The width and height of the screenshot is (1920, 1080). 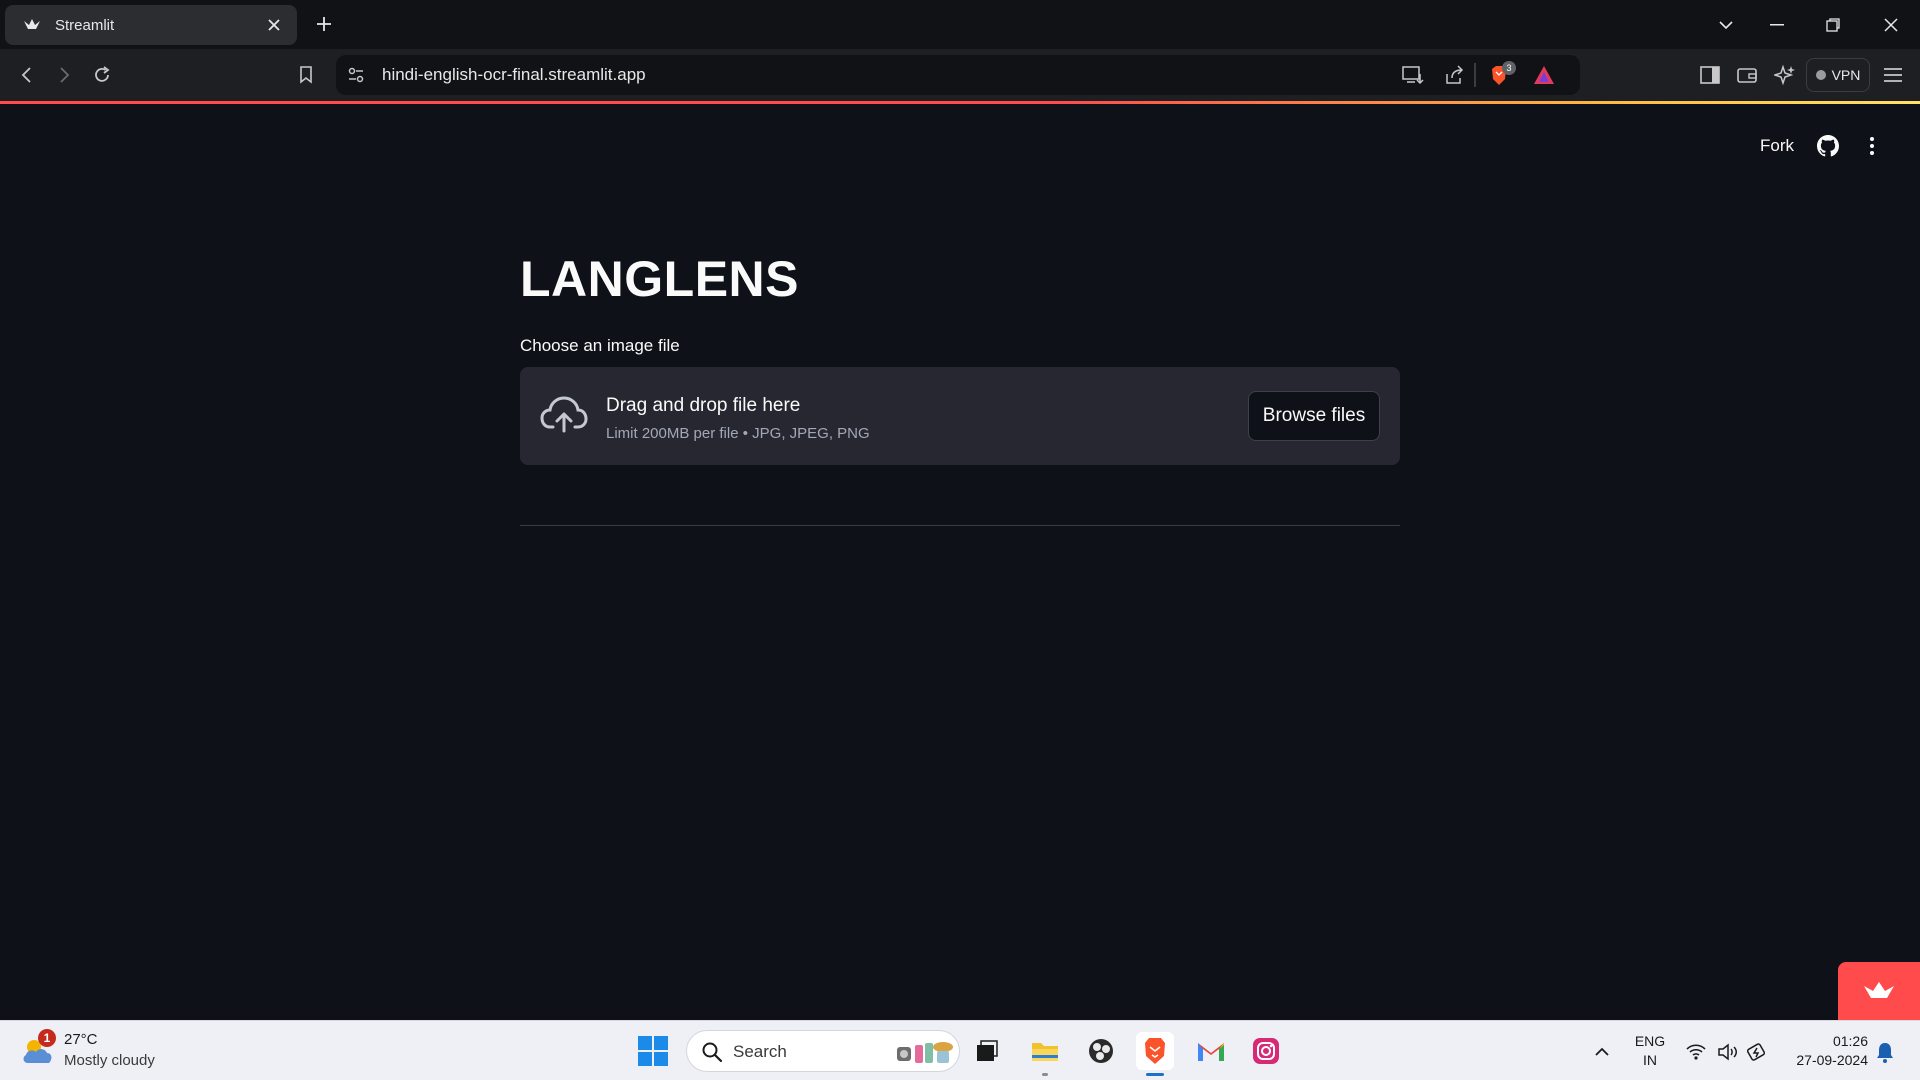 I want to click on search-icon, so click(x=712, y=1052).